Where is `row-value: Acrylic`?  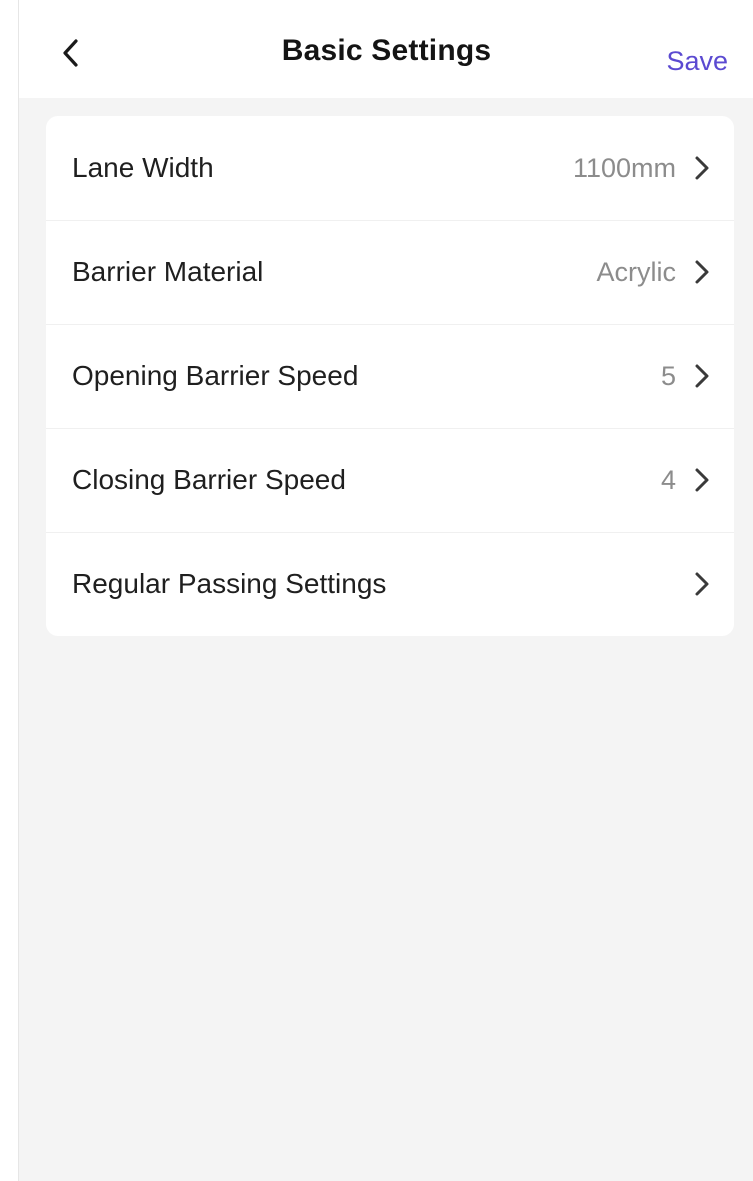 row-value: Acrylic is located at coordinates (636, 271).